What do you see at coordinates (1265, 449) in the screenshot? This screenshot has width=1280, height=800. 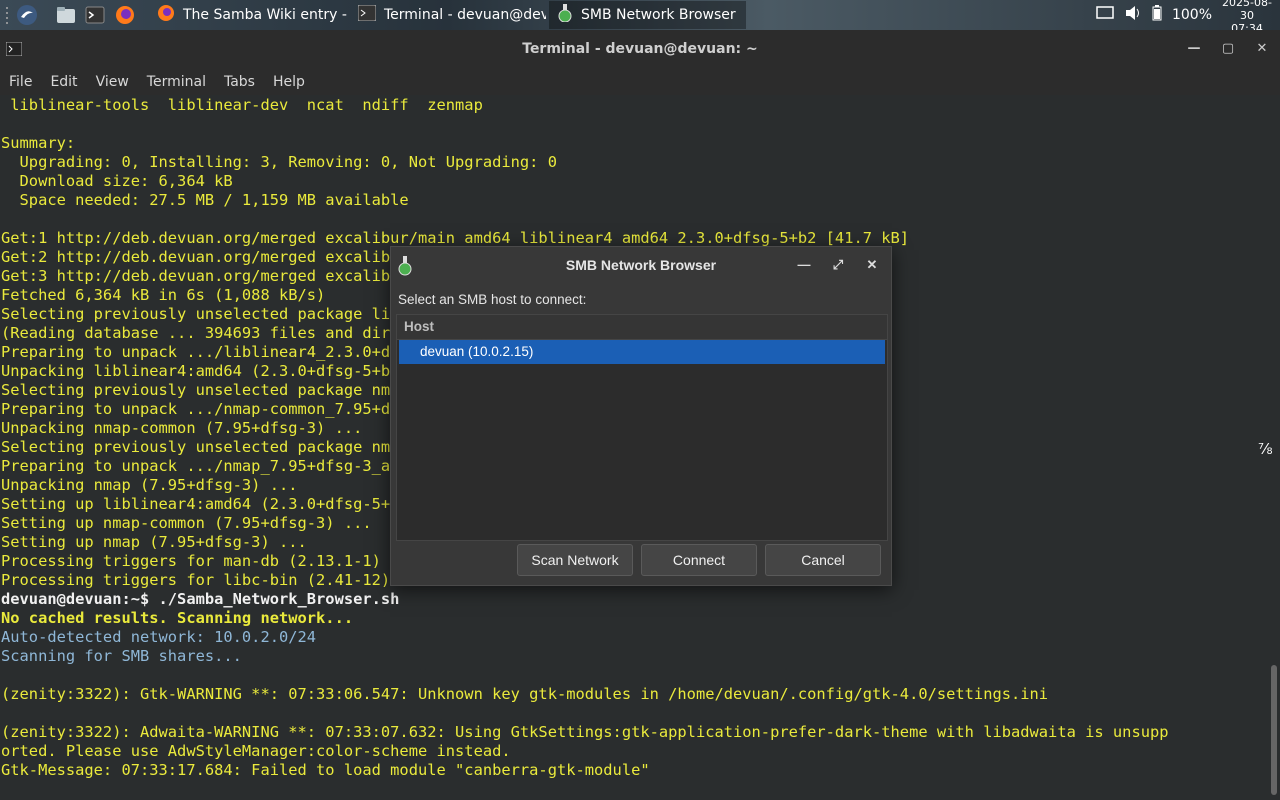 I see `mouse-cursor-icon: ⅞` at bounding box center [1265, 449].